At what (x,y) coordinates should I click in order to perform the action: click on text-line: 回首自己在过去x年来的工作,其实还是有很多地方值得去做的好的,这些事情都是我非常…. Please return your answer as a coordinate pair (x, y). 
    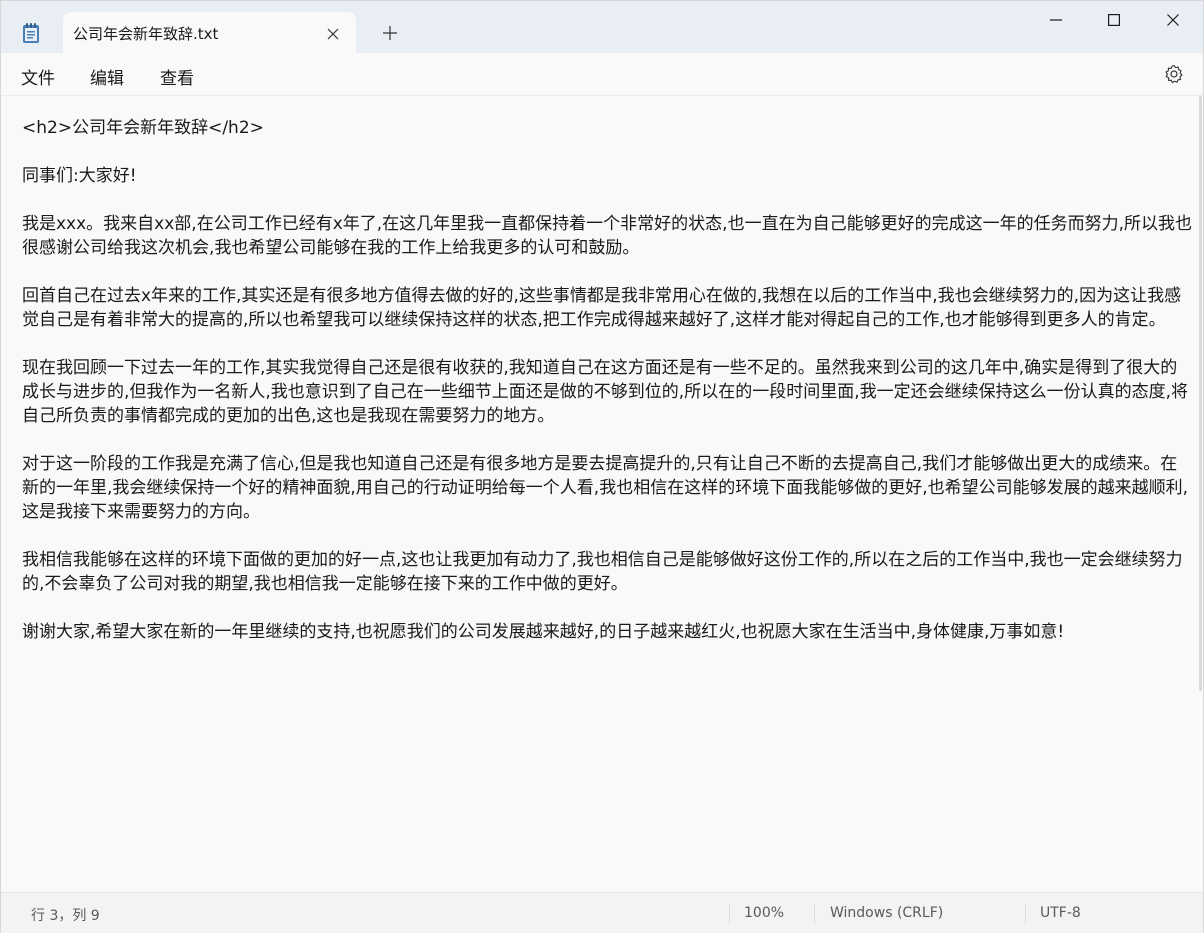
    Looking at the image, I should click on (602, 308).